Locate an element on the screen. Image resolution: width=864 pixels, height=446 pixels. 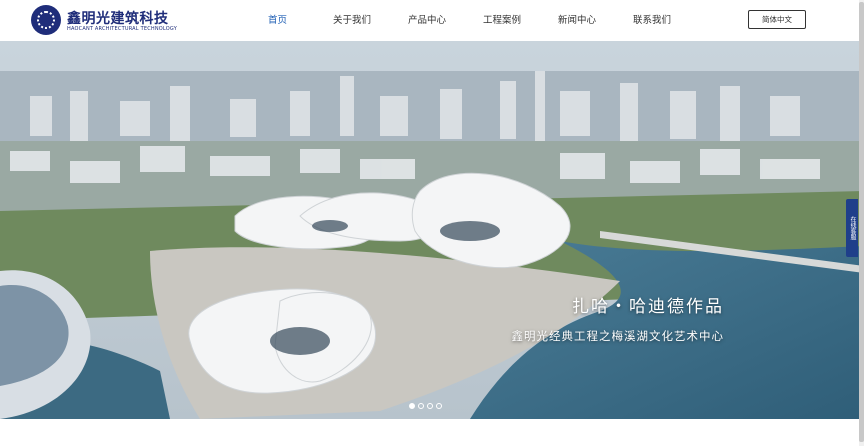
banner-title: 扎哈・哈迪德作品 is located at coordinates (648, 307).